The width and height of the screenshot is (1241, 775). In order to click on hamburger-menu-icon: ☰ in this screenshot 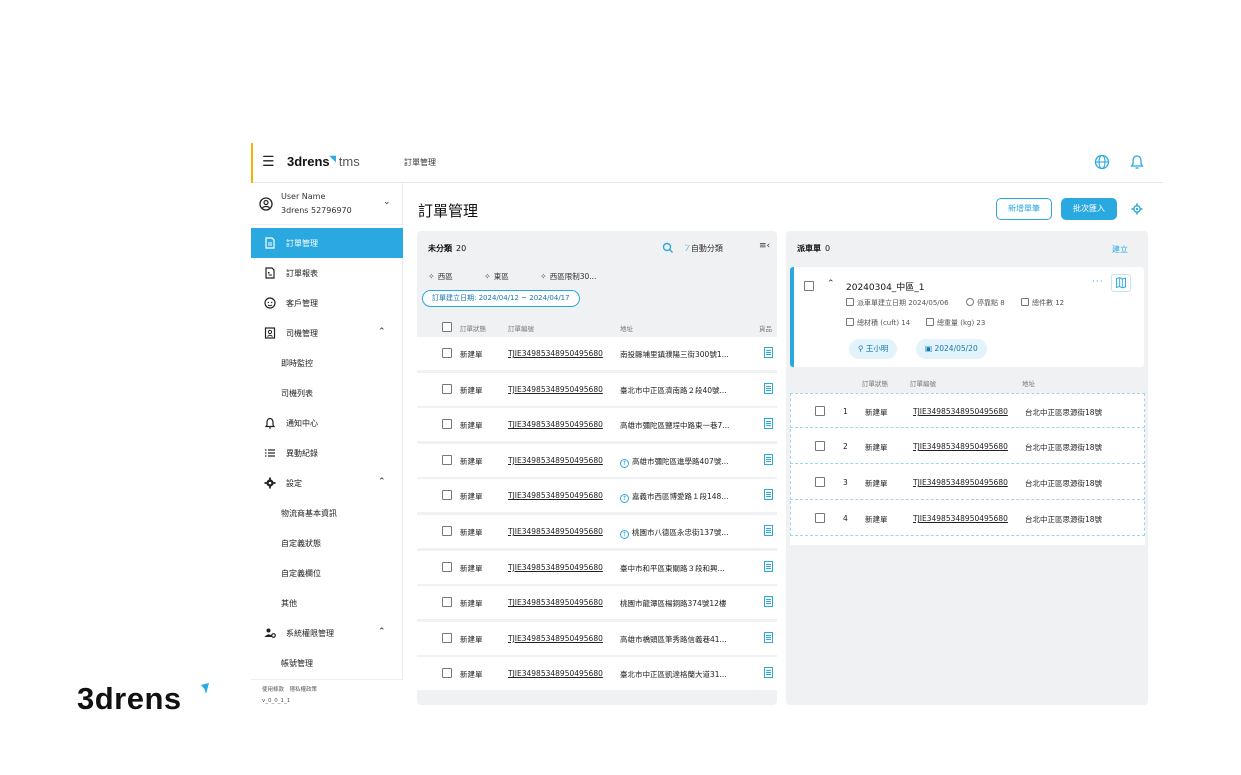, I will do `click(269, 162)`.